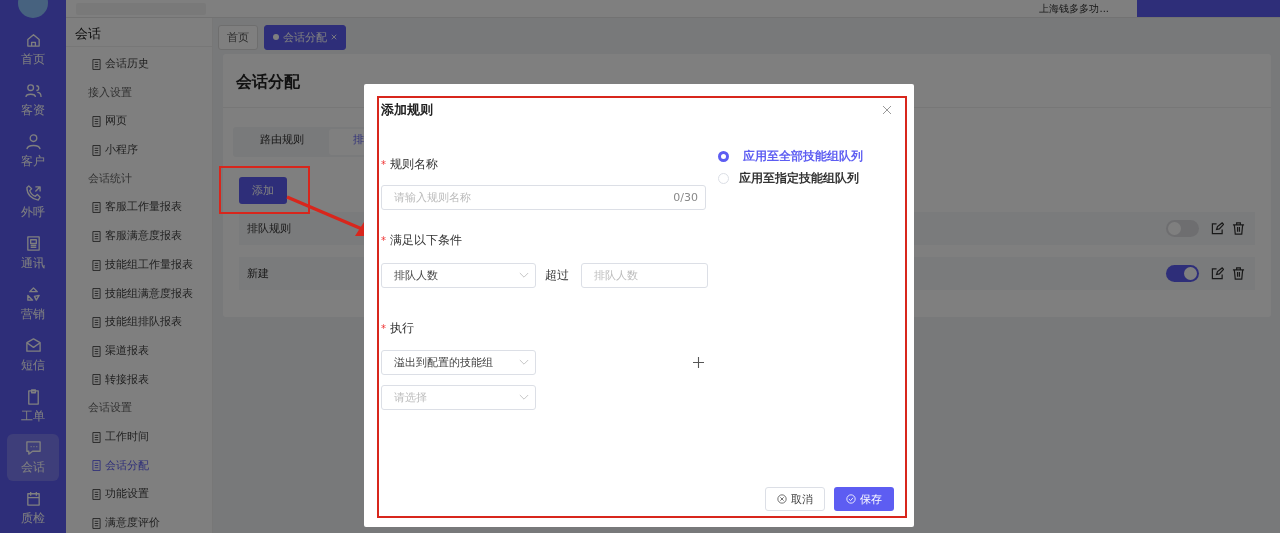  What do you see at coordinates (33, 406) in the screenshot?
I see `nav-item: 工单` at bounding box center [33, 406].